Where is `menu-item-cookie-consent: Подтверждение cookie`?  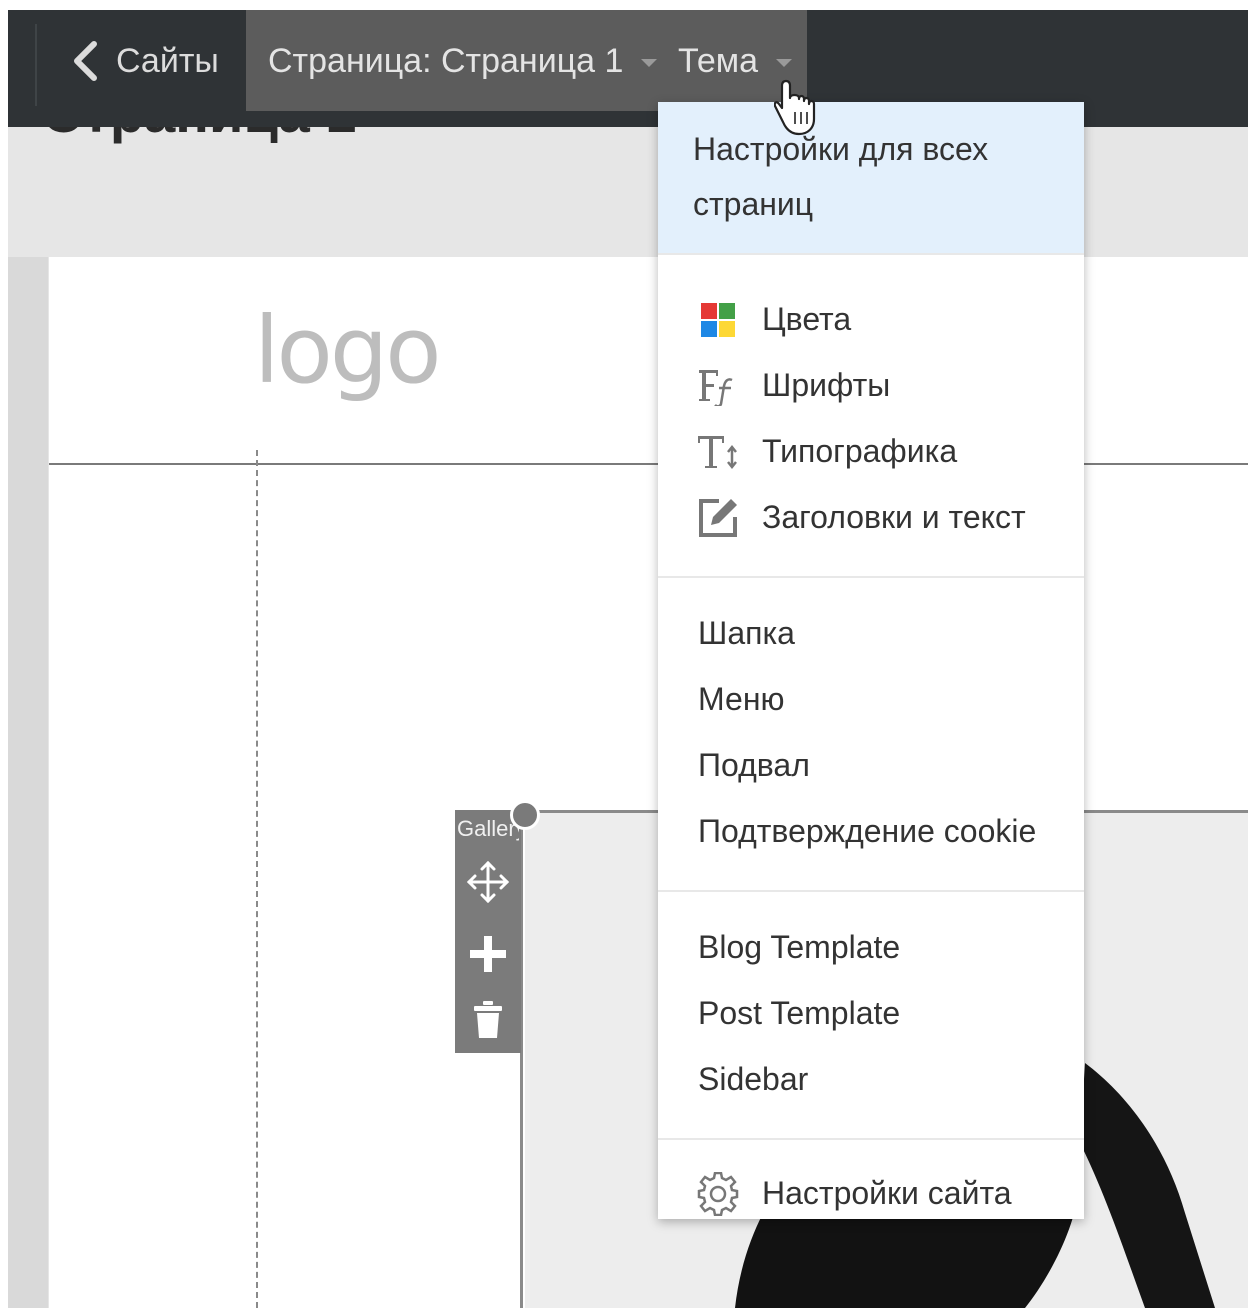 menu-item-cookie-consent: Подтверждение cookie is located at coordinates (871, 832).